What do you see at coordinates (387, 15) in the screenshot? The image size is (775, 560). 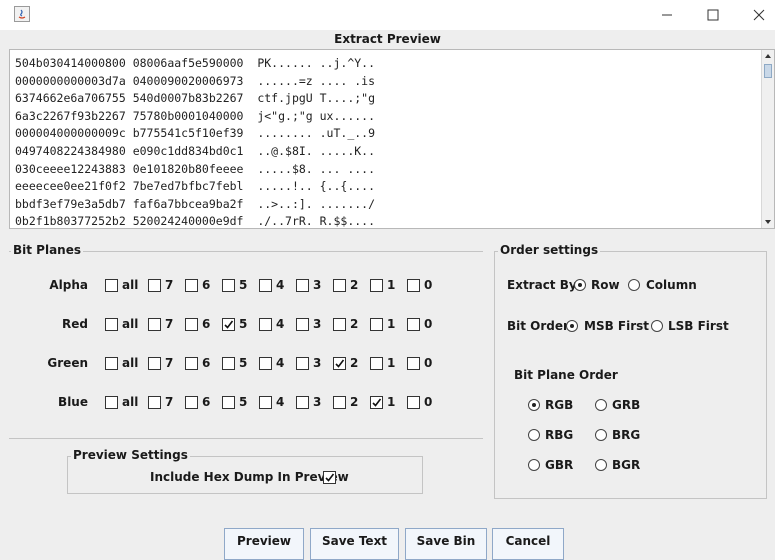 I see `title-bar` at bounding box center [387, 15].